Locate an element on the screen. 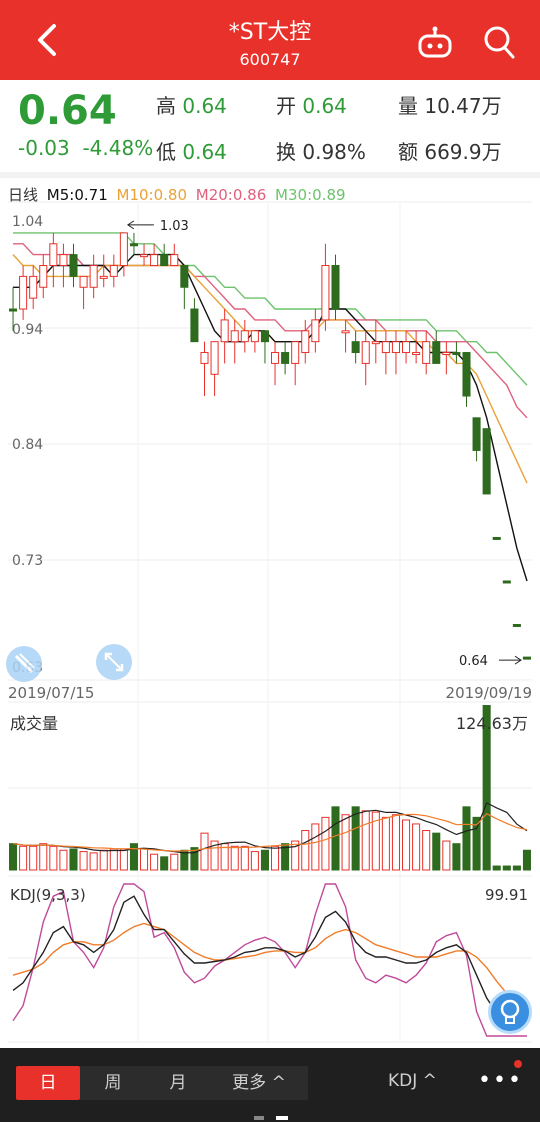 The image size is (540, 1122). start-date: 2019/07/15 is located at coordinates (51, 693).